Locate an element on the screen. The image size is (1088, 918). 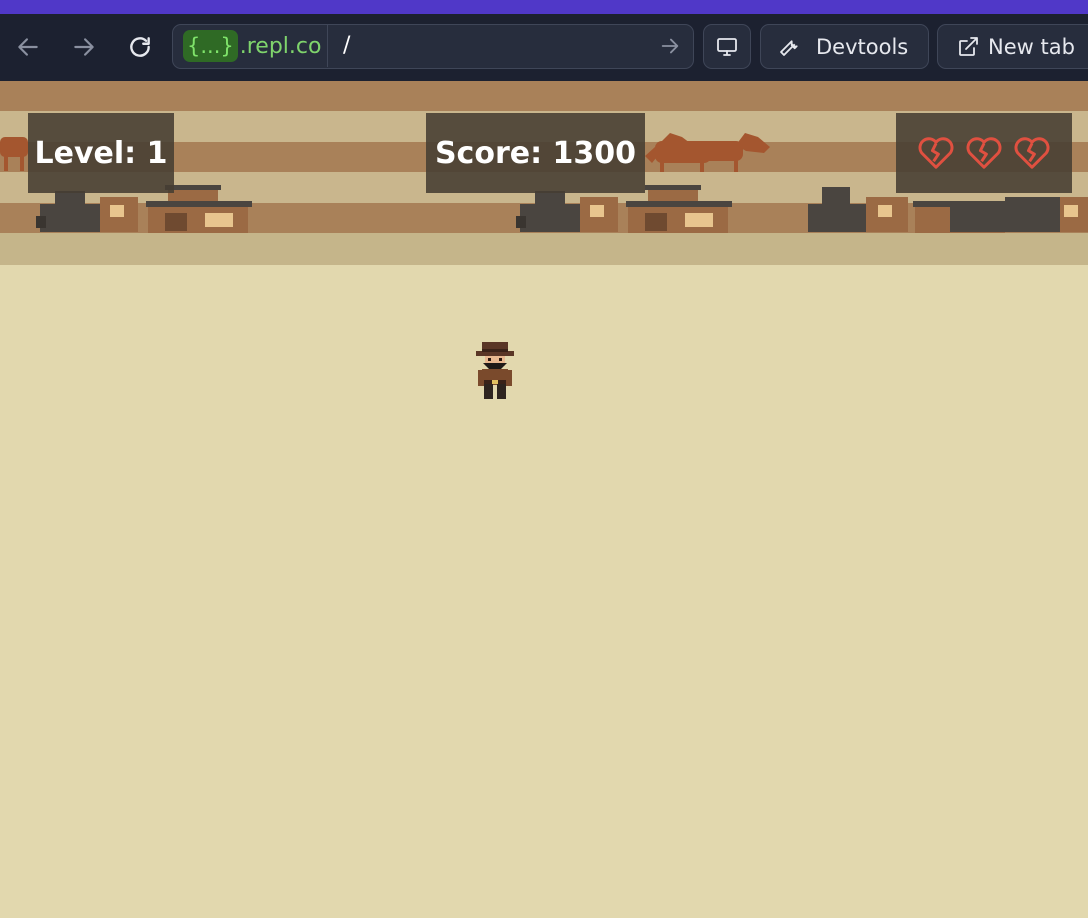
new-tab-button: New tab is located at coordinates (1012, 46).